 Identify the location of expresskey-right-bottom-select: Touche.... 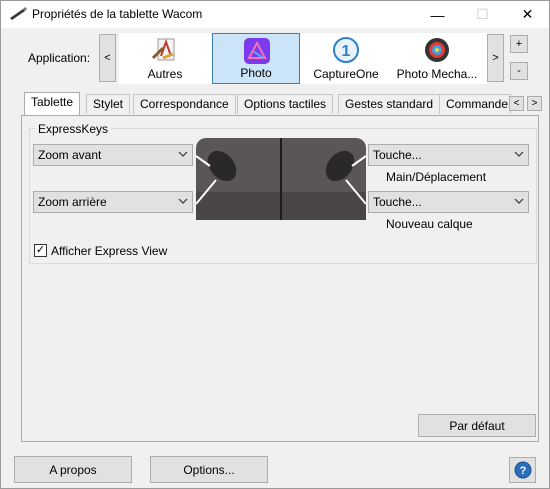
(448, 202).